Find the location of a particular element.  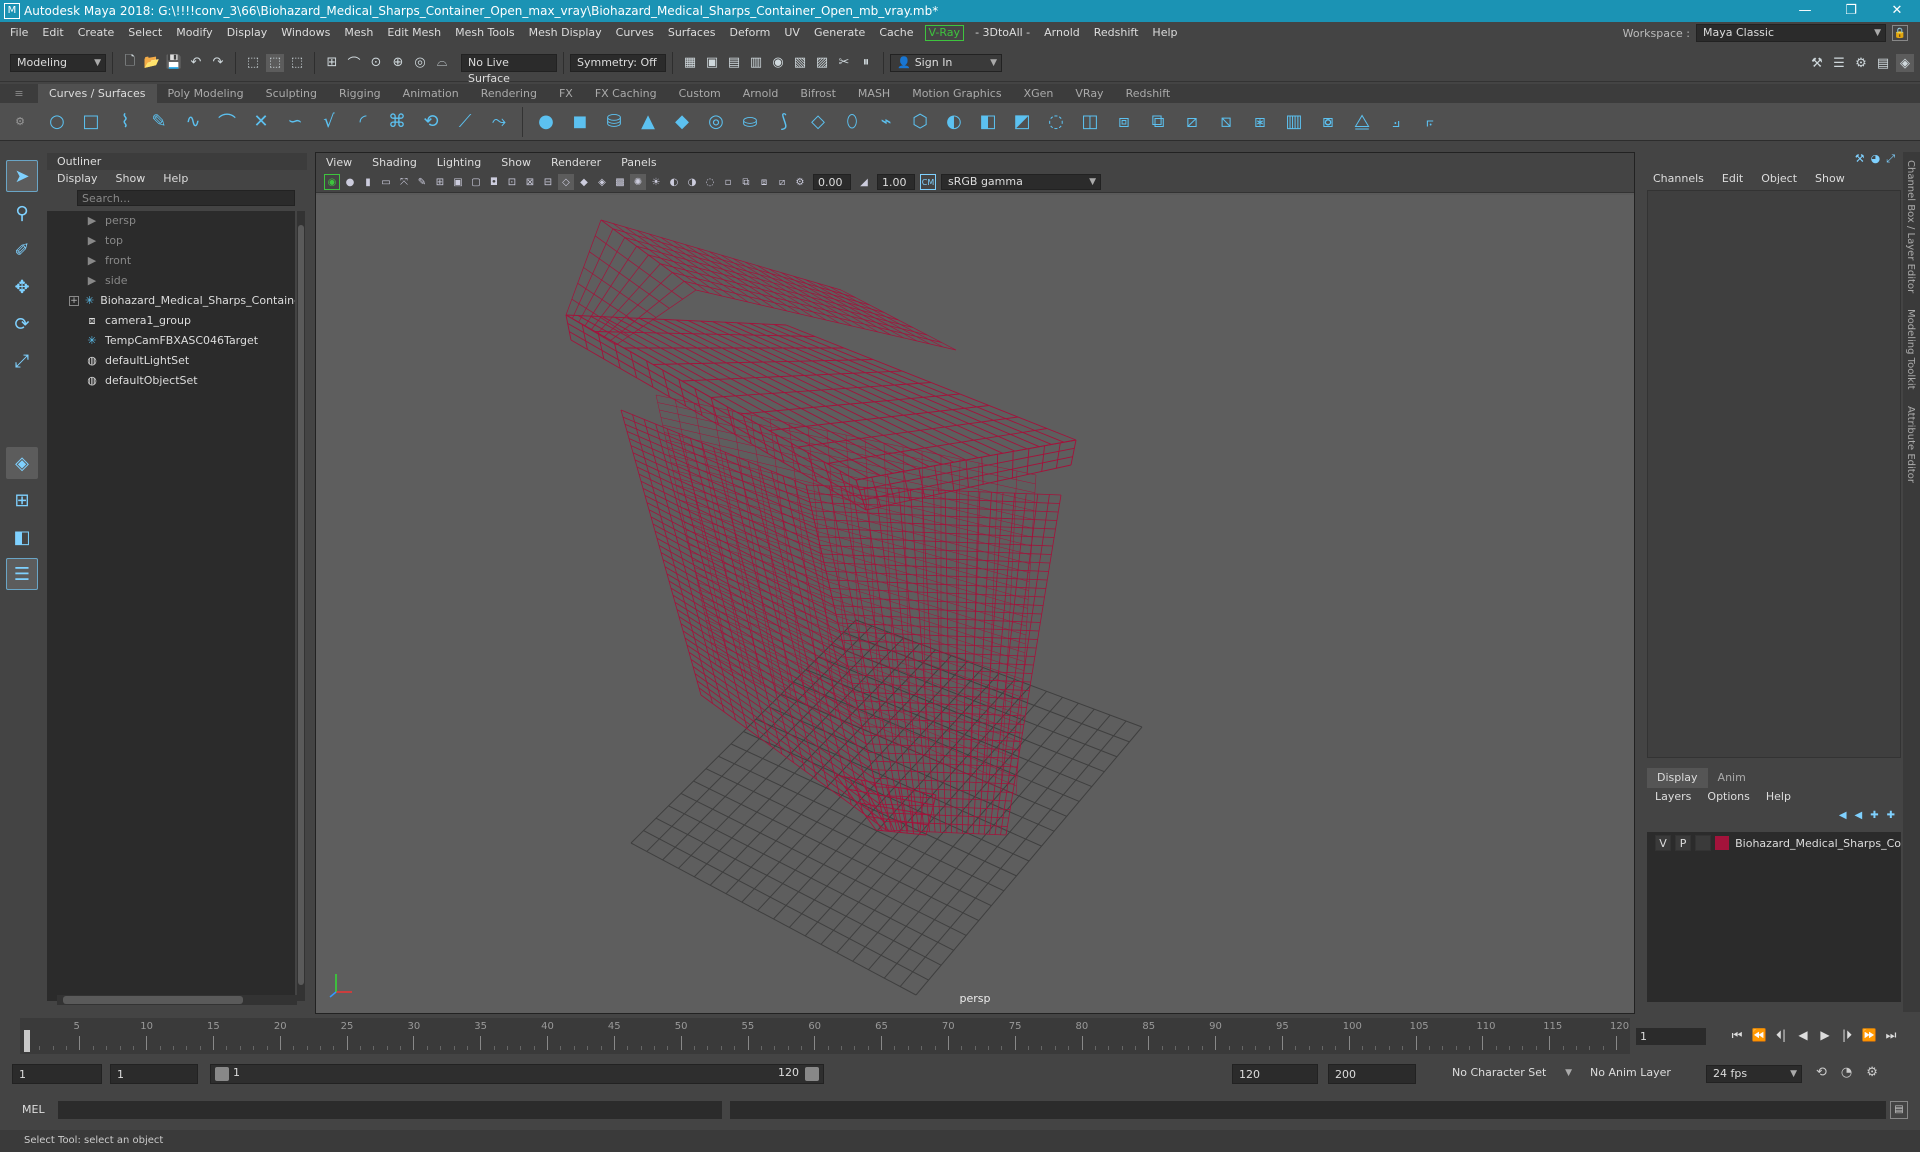

command-input is located at coordinates (390, 1110).